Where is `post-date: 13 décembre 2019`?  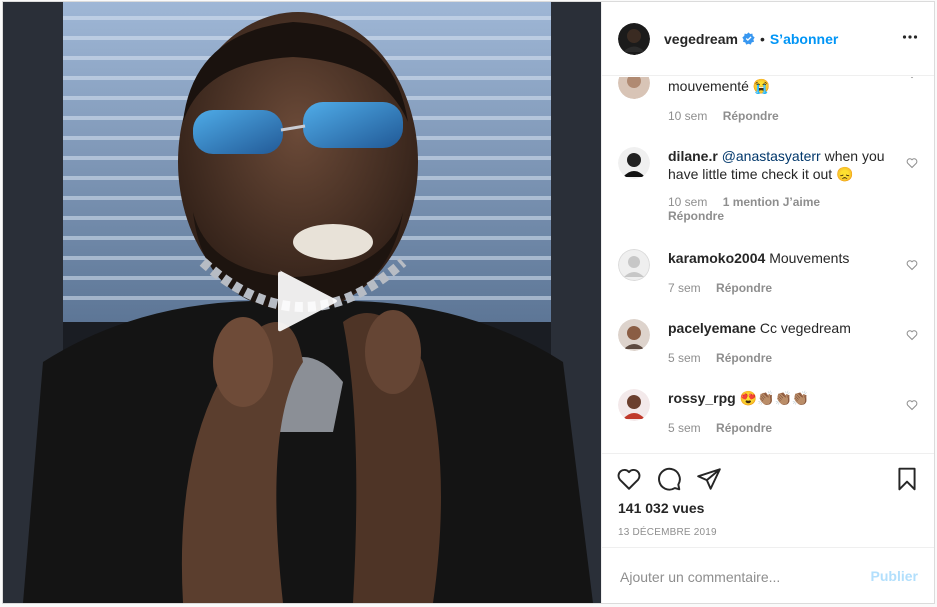 post-date: 13 décembre 2019 is located at coordinates (667, 532).